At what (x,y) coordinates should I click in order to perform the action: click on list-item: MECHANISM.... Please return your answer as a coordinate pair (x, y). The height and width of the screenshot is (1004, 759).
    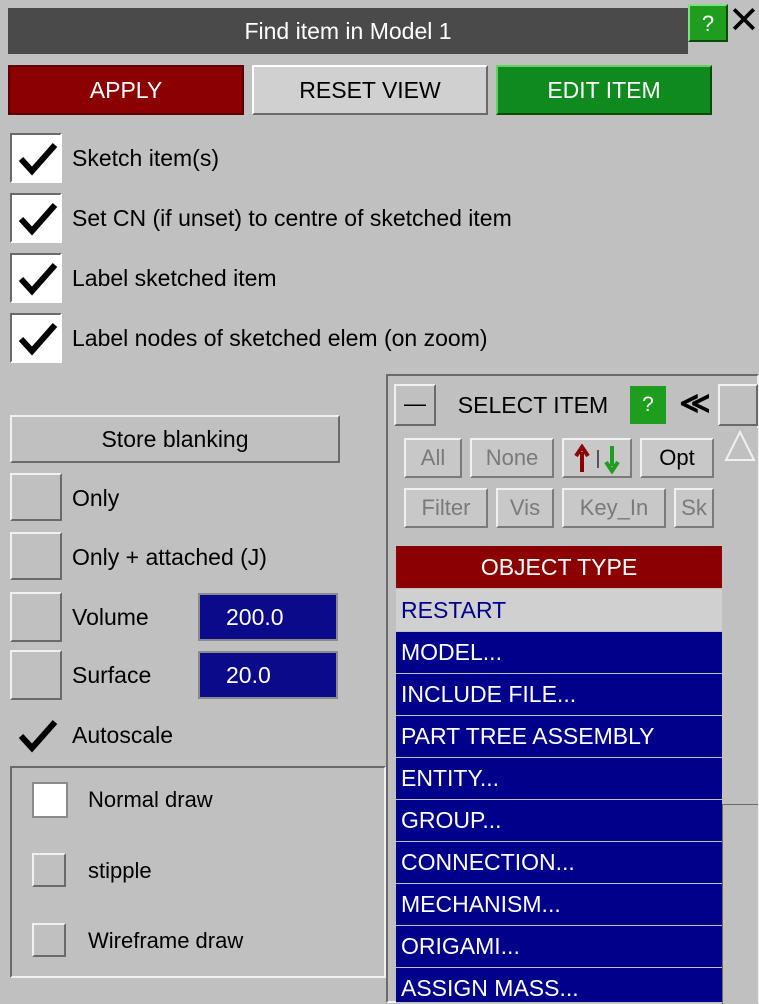
    Looking at the image, I should click on (559, 905).